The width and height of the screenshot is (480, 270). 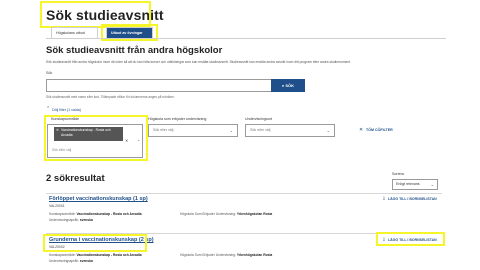 What do you see at coordinates (95, 243) in the screenshot?
I see `highlight-result-title` at bounding box center [95, 243].